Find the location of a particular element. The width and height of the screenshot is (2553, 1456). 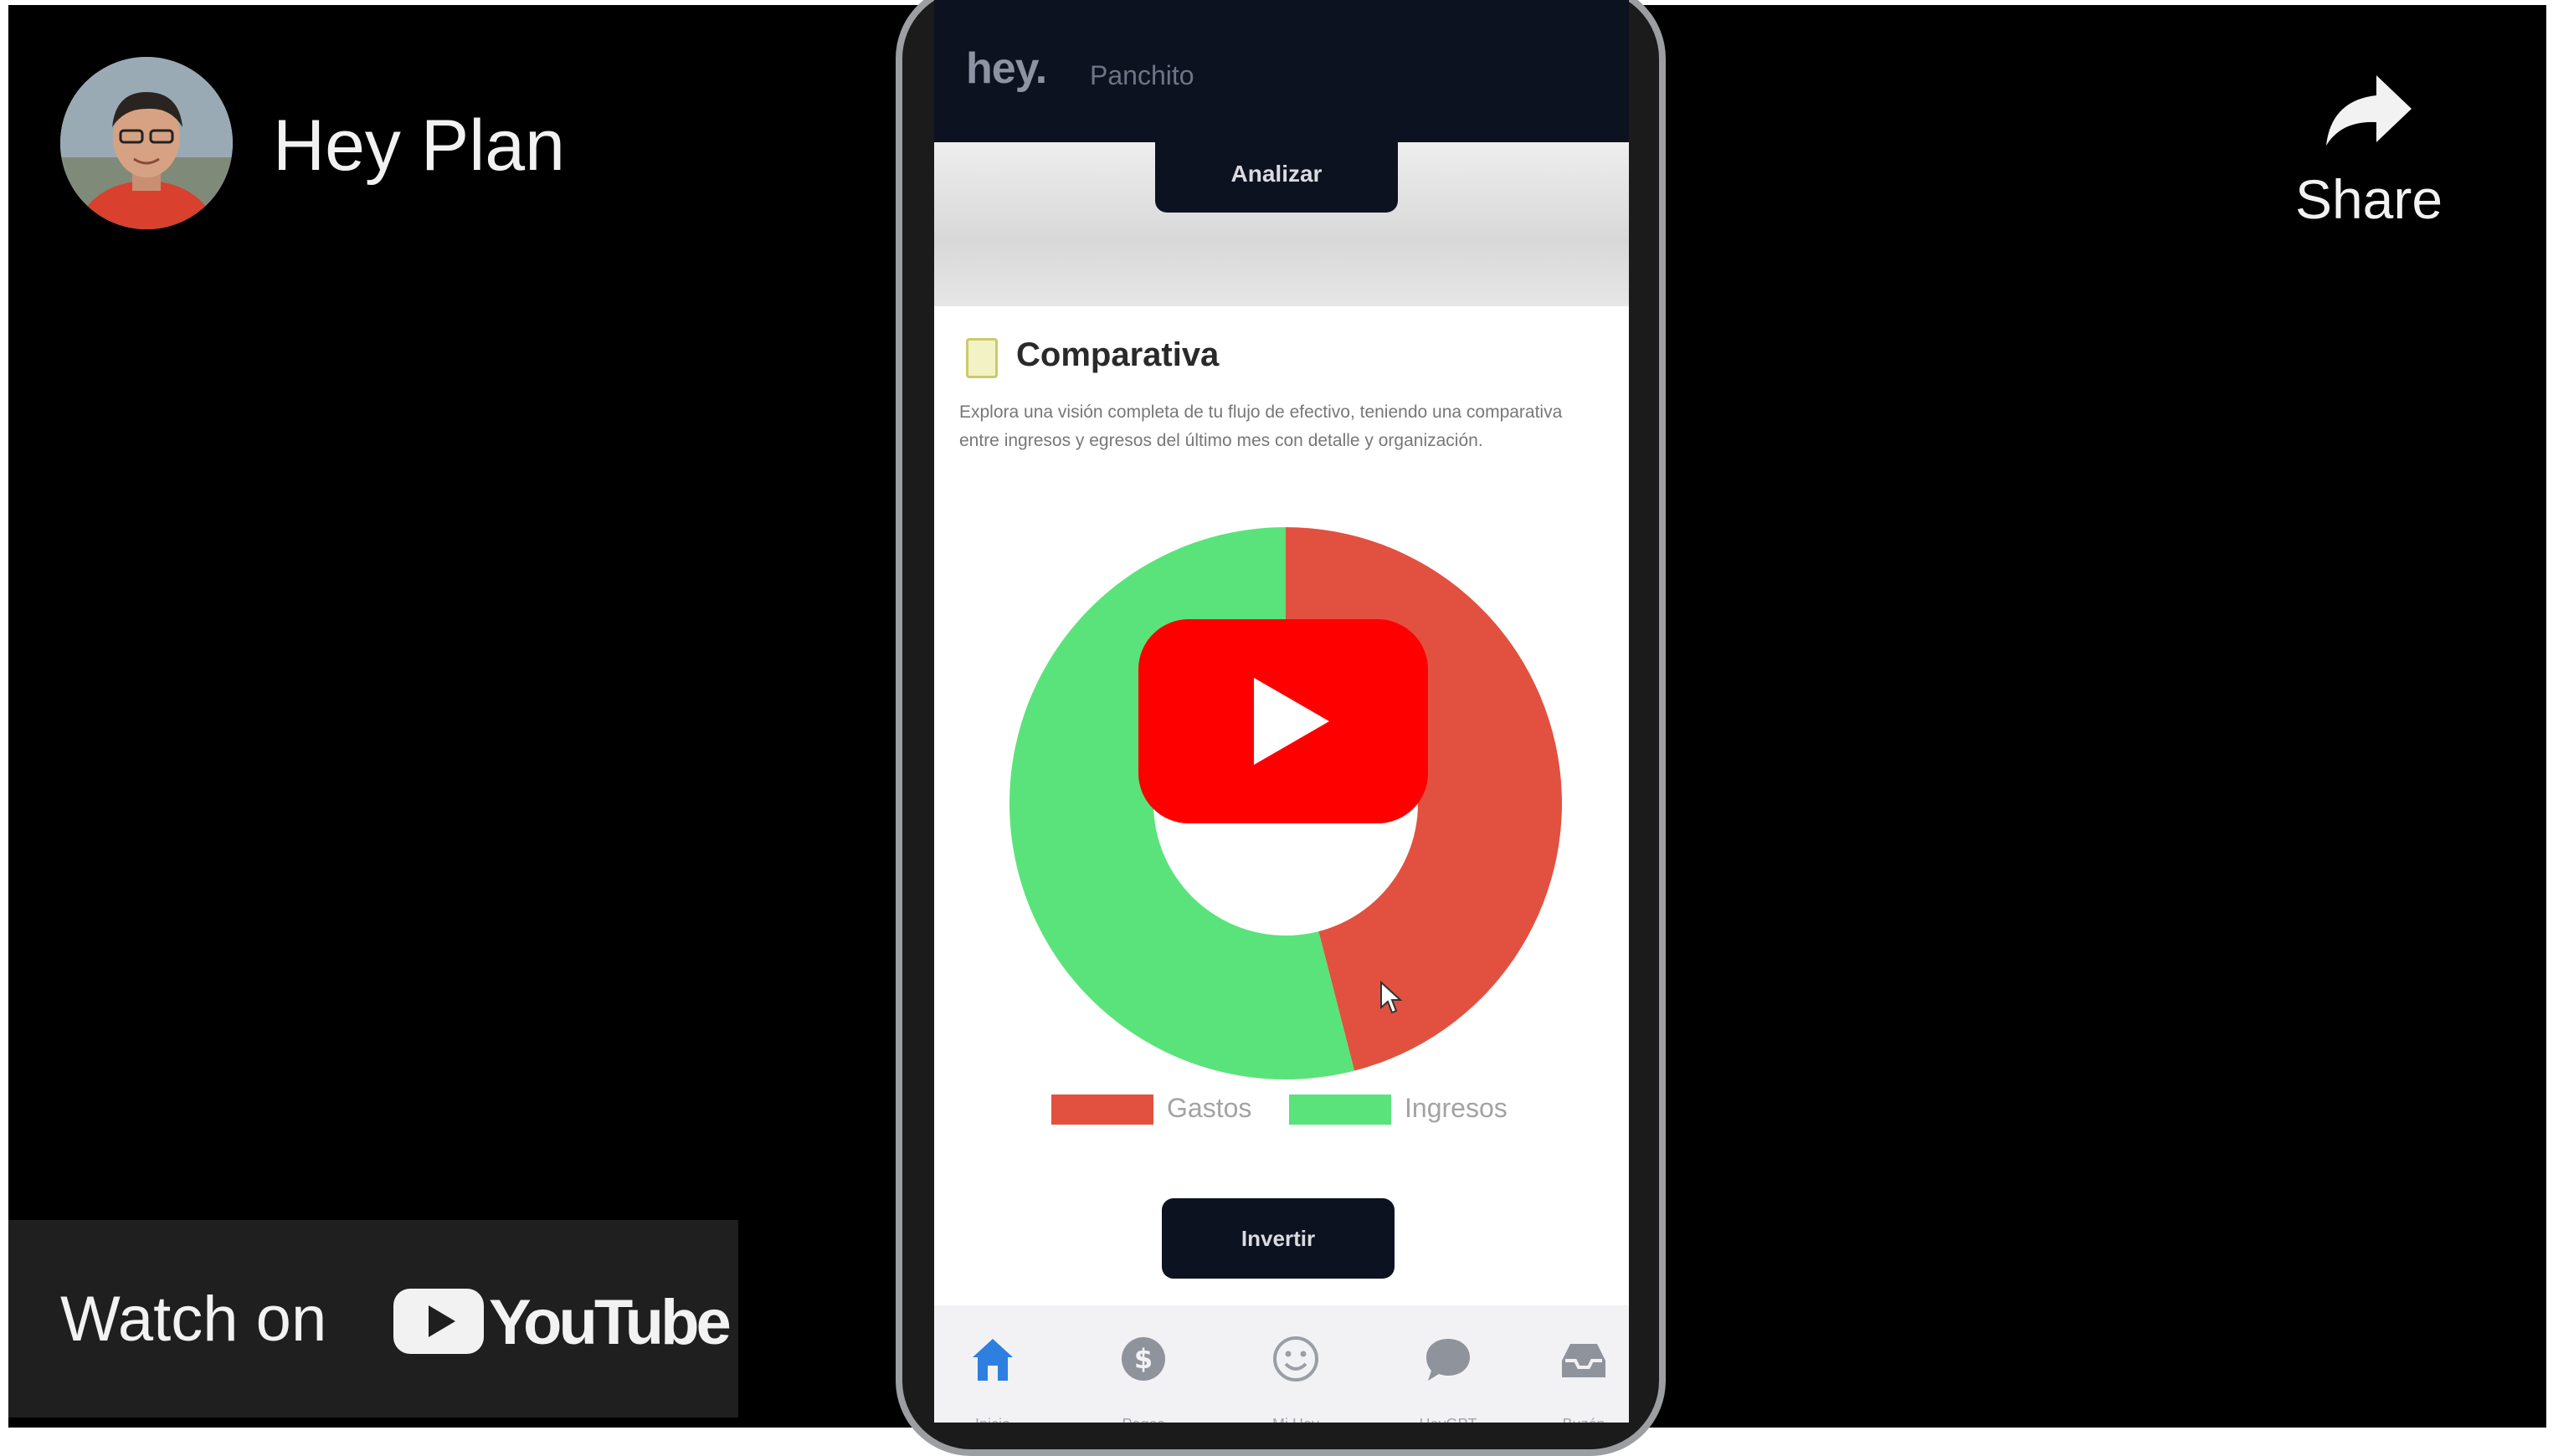

nav-item-mi-hey: Mi Hey is located at coordinates (1295, 1364).